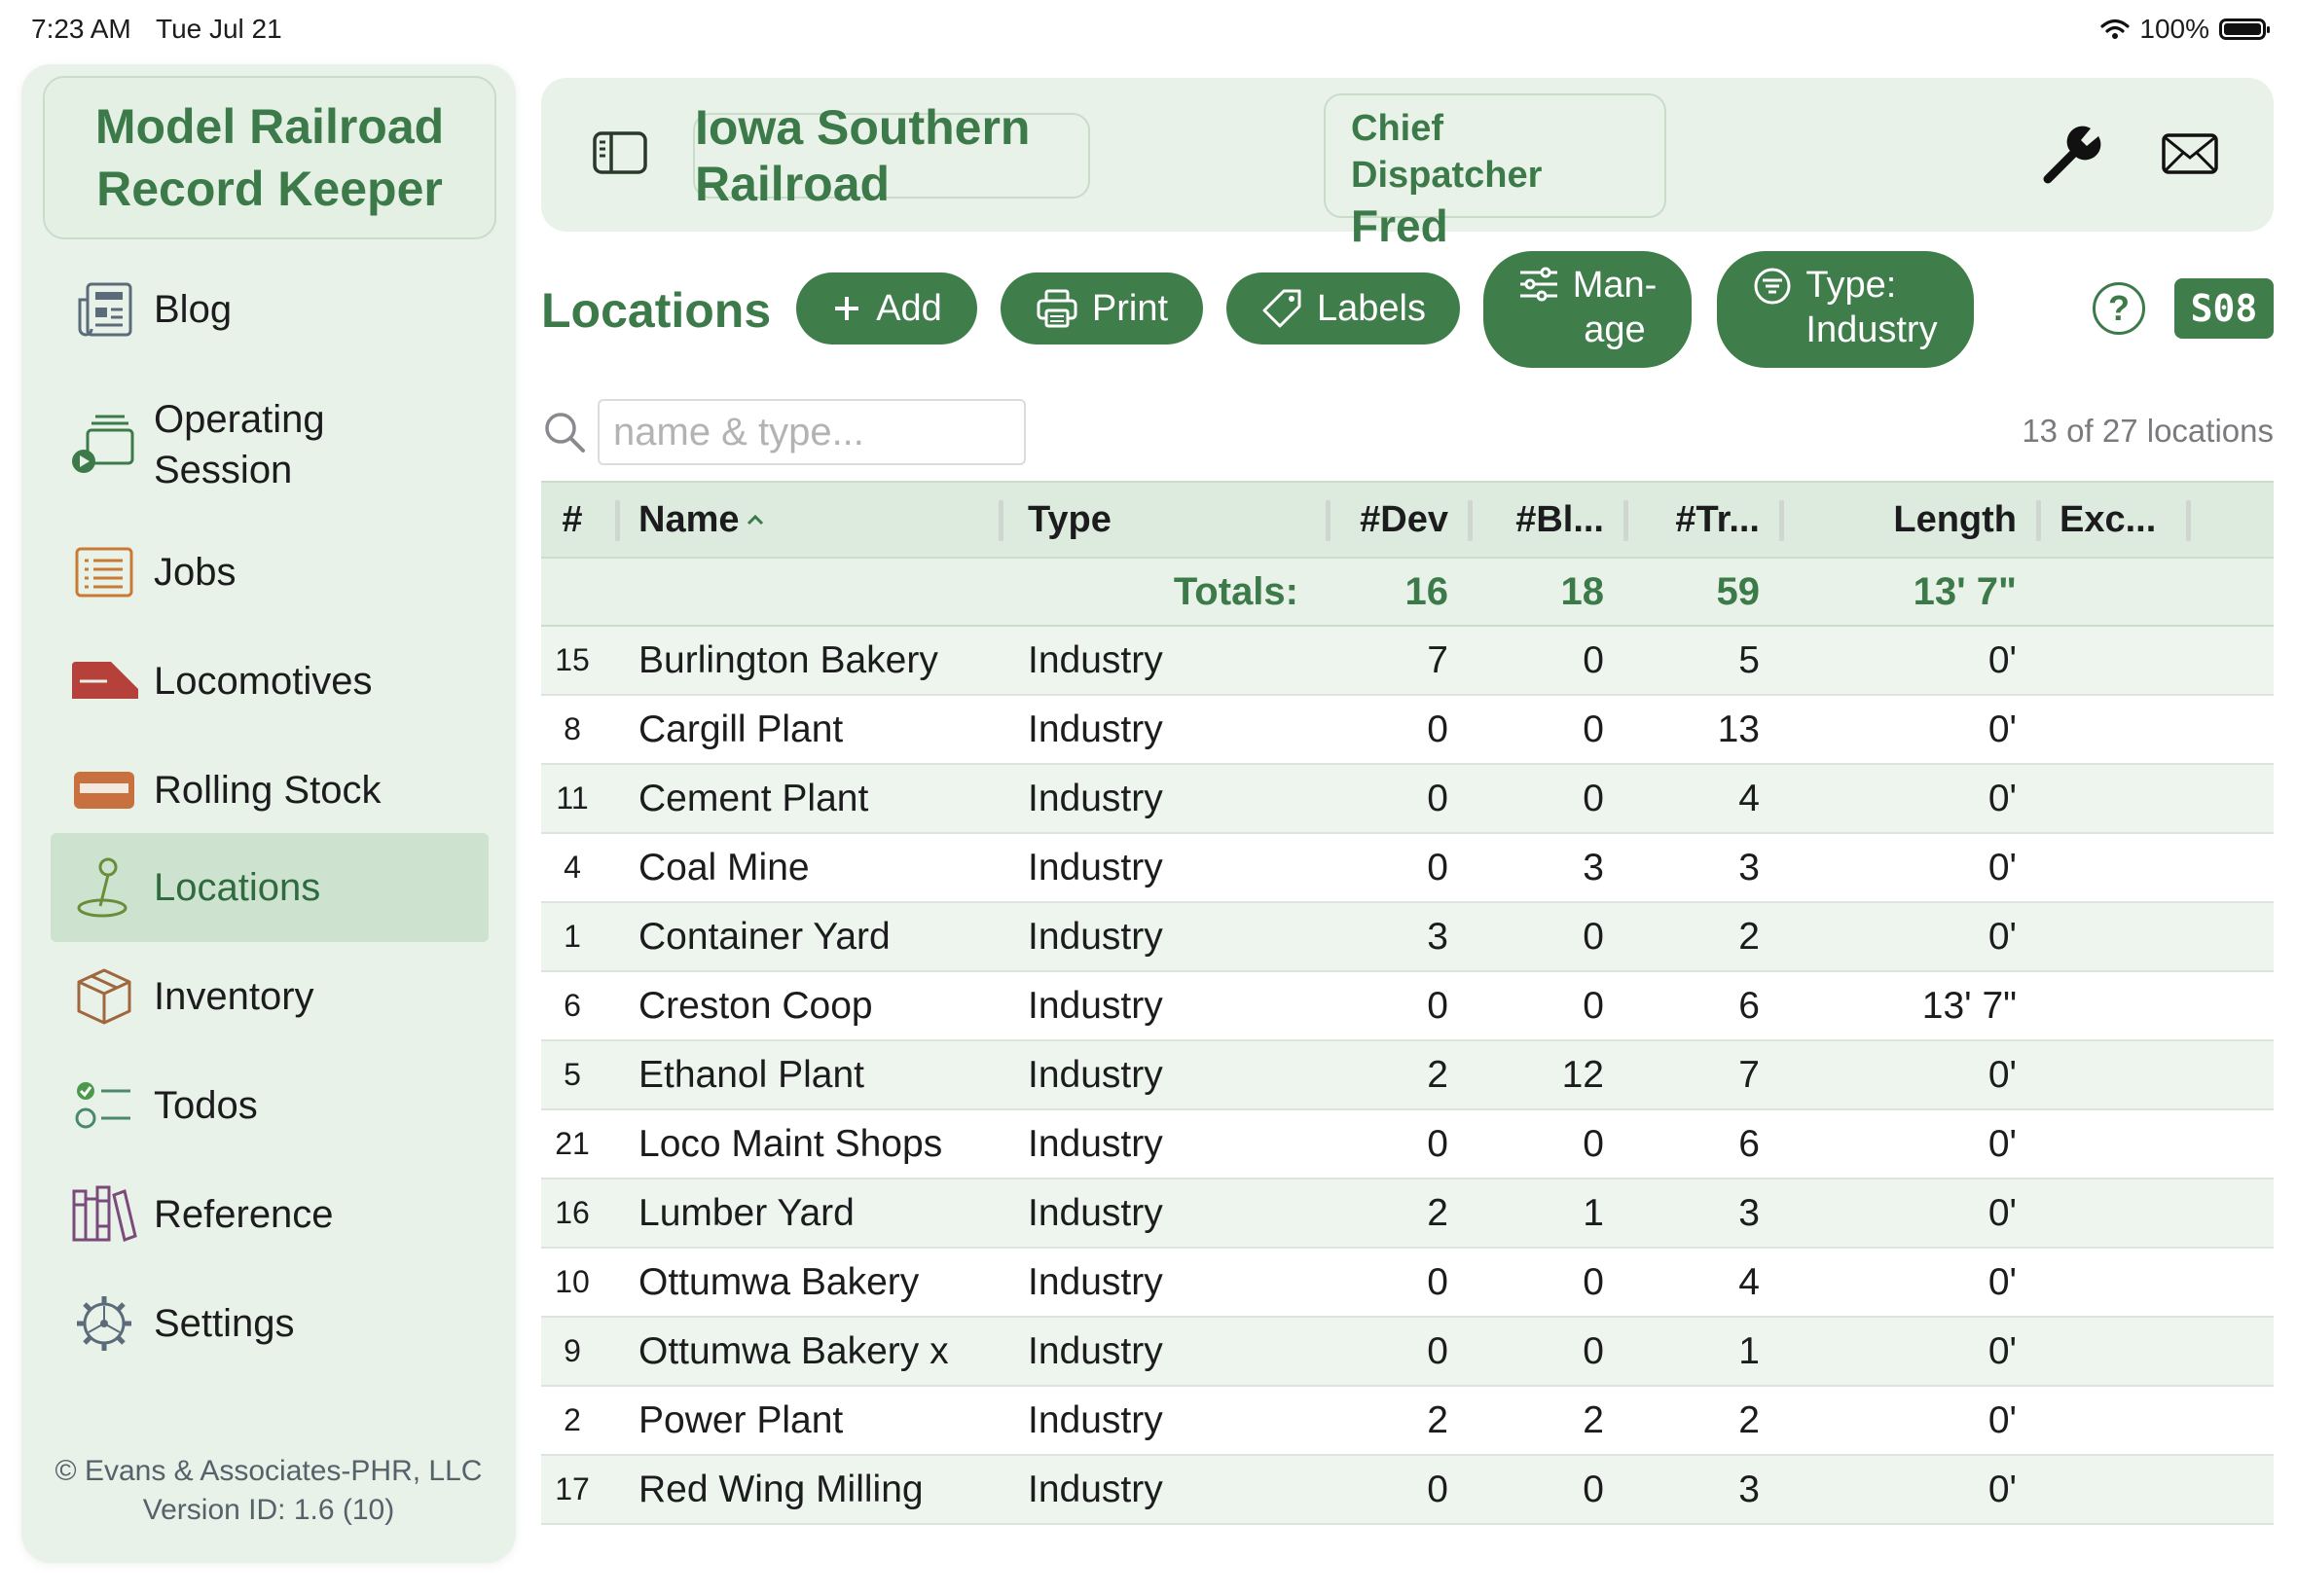  What do you see at coordinates (1070, 520) in the screenshot?
I see `column-header-type: Type` at bounding box center [1070, 520].